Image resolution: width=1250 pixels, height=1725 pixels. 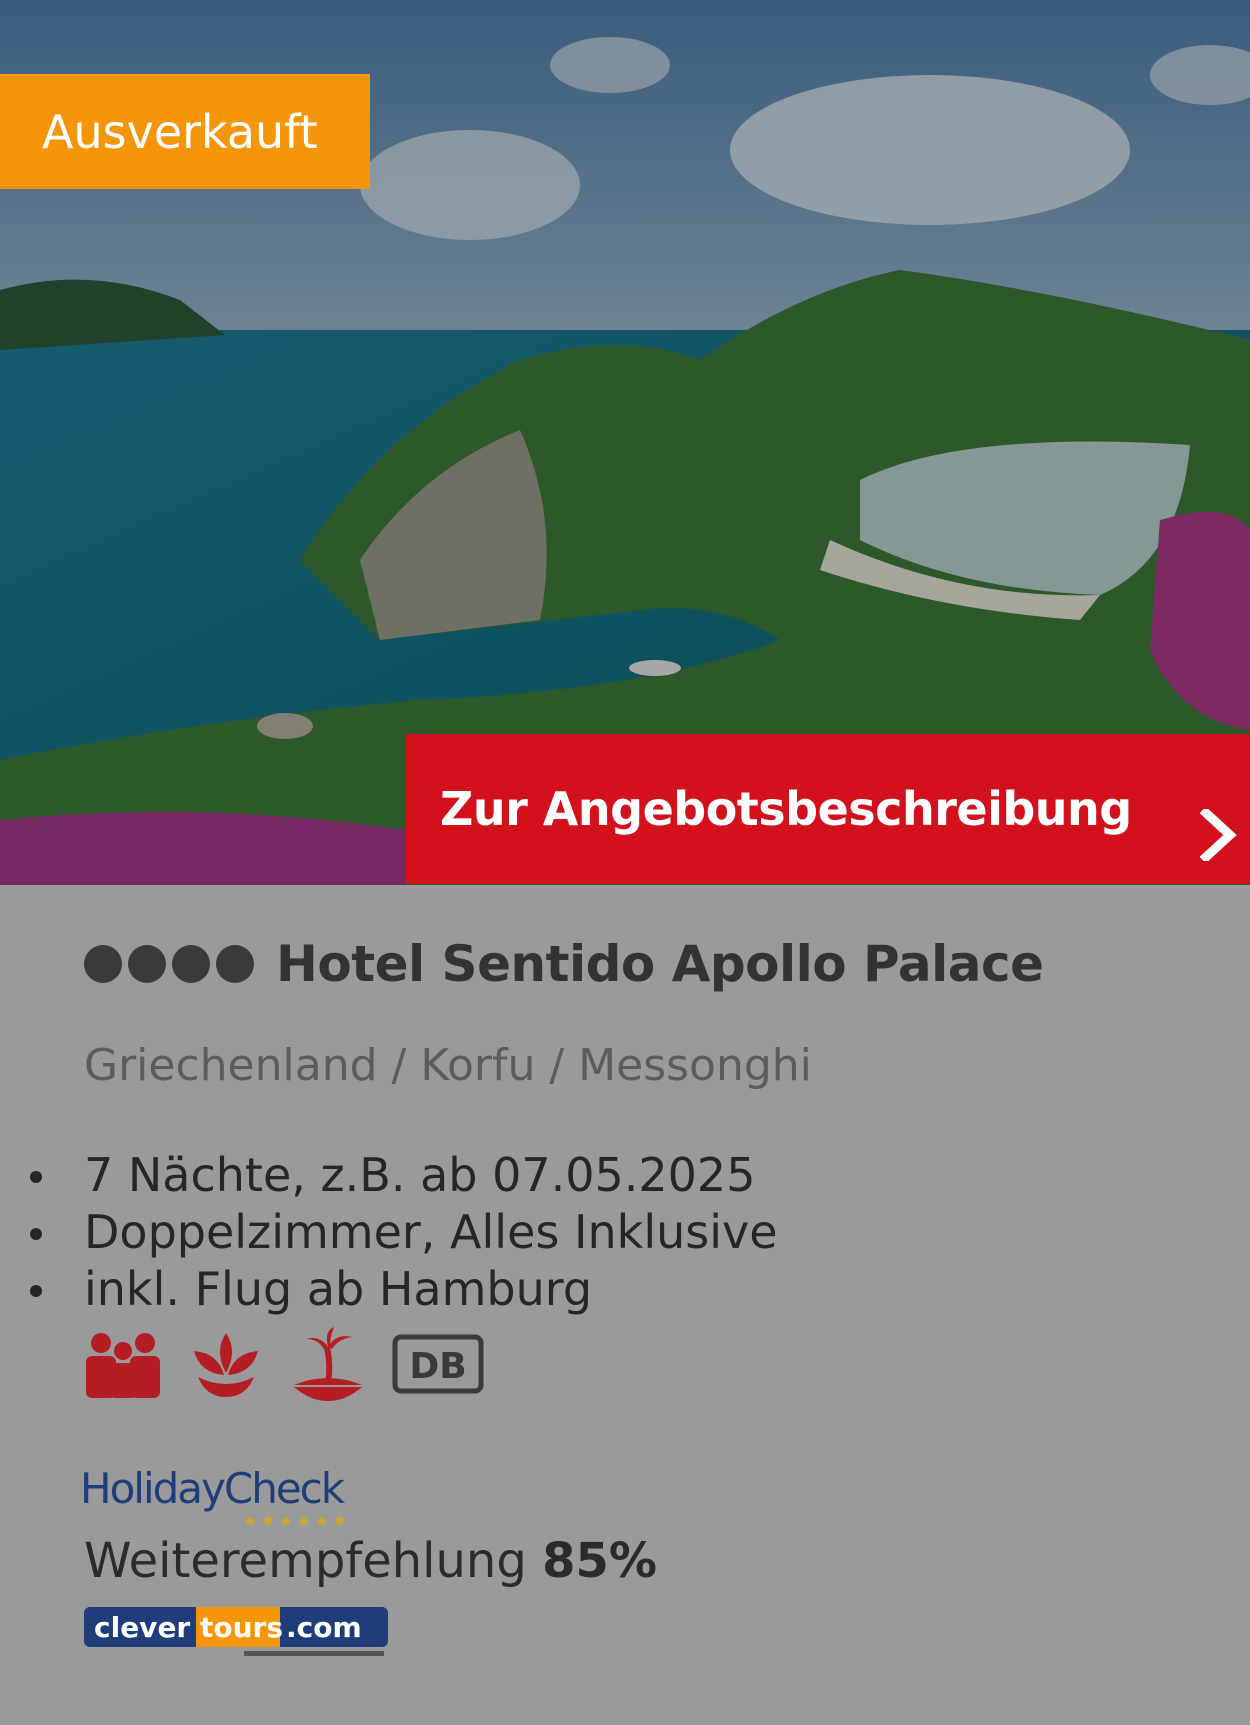 What do you see at coordinates (328, 1366) in the screenshot?
I see `beach-island-icon` at bounding box center [328, 1366].